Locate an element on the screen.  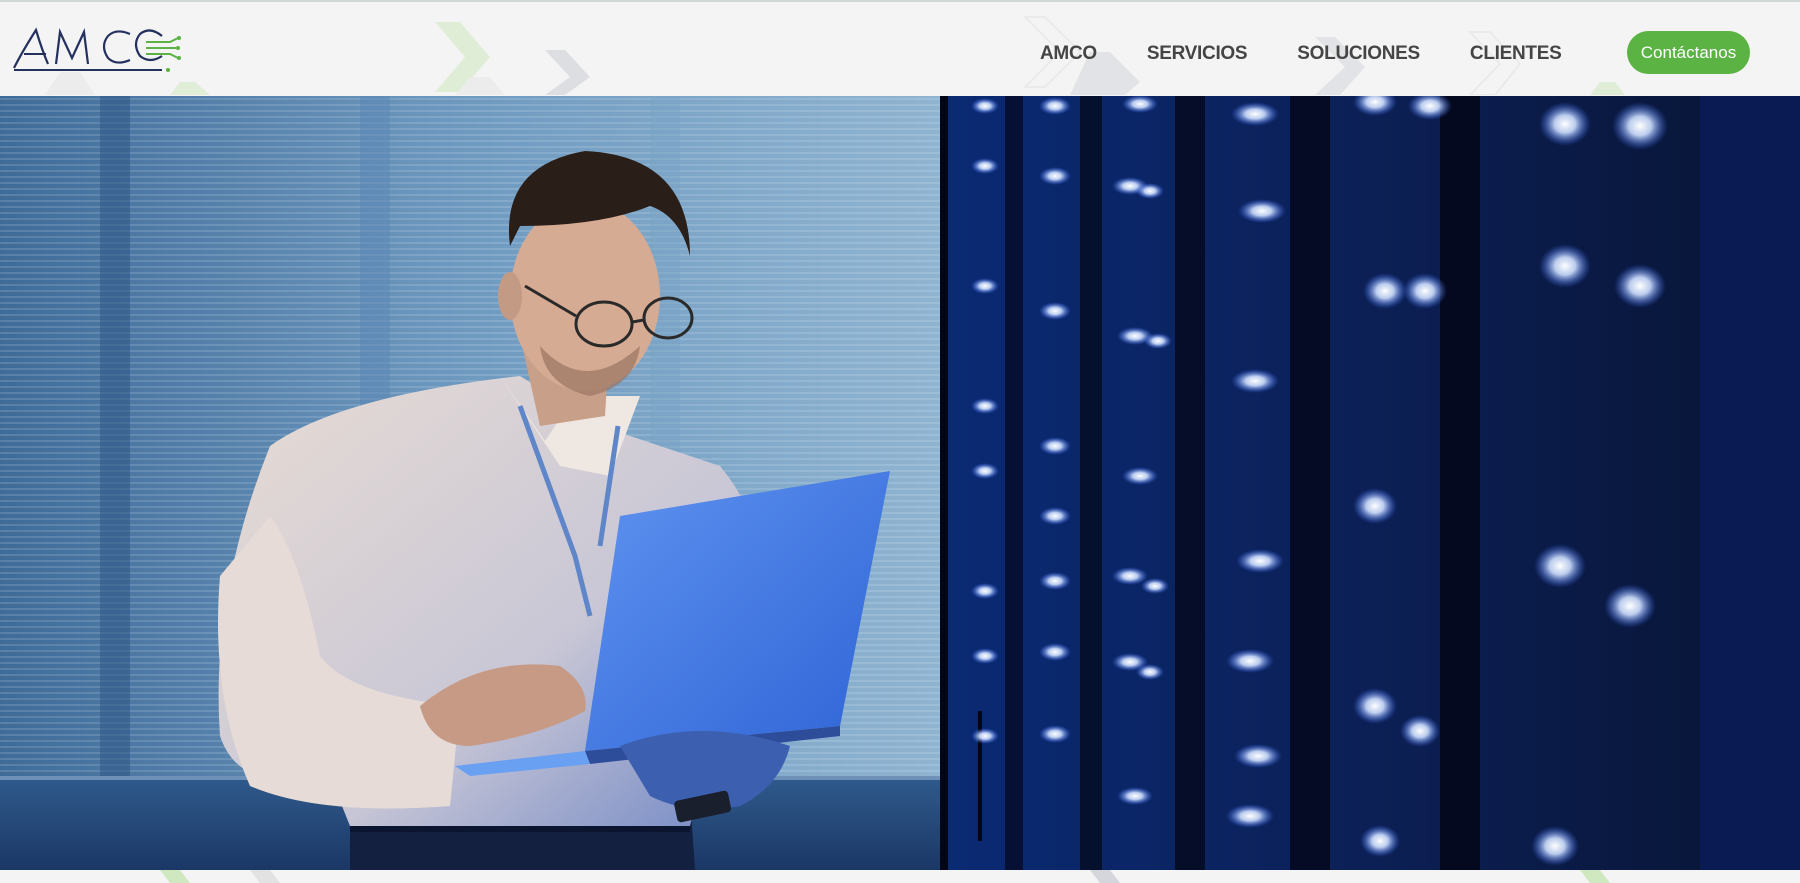
contact-button: Contáctanos is located at coordinates (1688, 52).